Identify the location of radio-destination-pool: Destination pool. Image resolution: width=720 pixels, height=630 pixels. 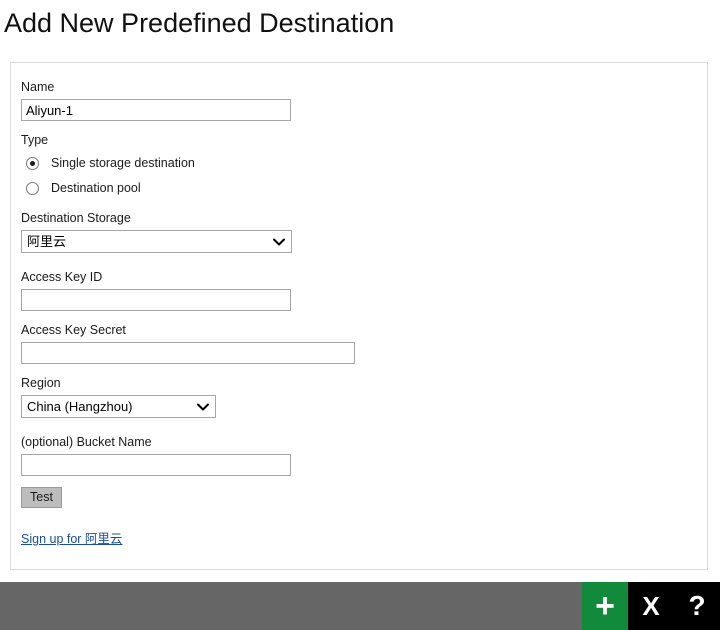
(359, 188).